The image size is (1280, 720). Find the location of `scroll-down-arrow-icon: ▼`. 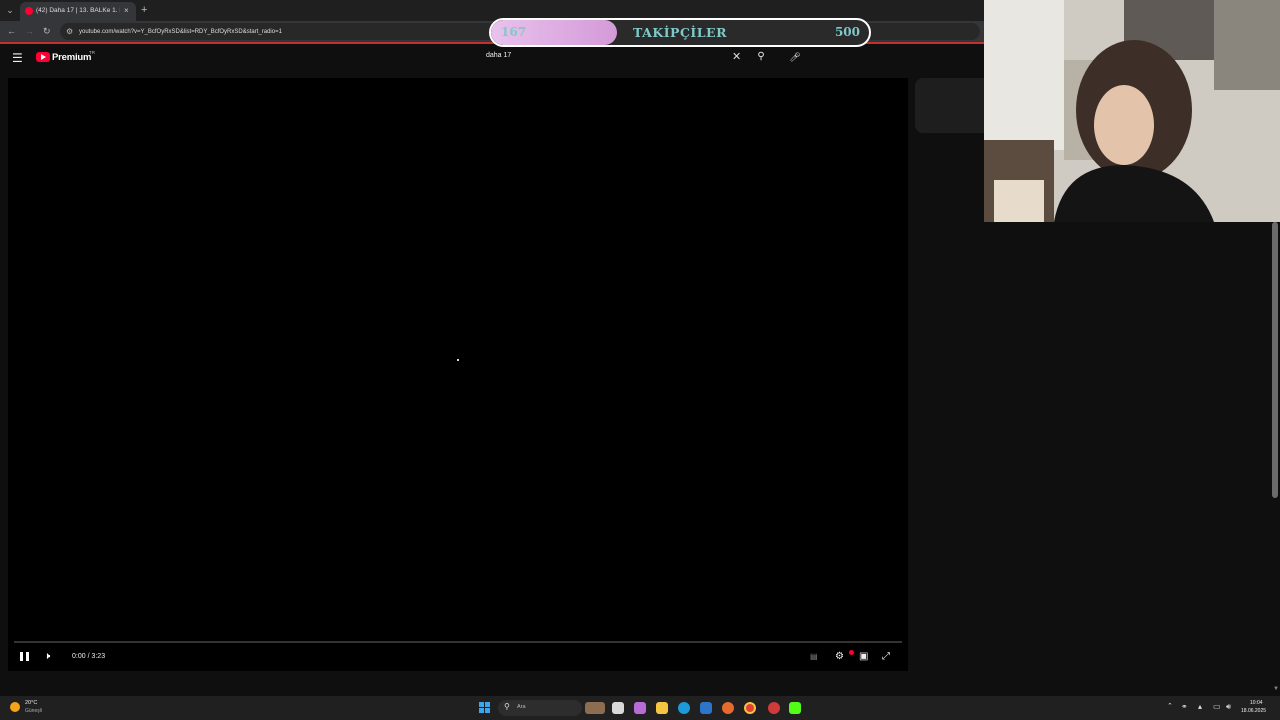

scroll-down-arrow-icon: ▼ is located at coordinates (1276, 689).